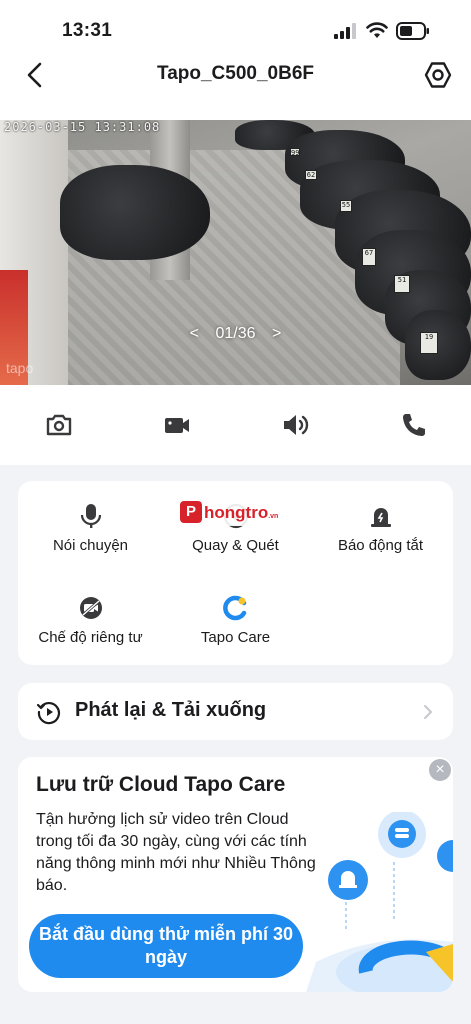 This screenshot has height=1024, width=471. Describe the element at coordinates (379, 902) in the screenshot. I see `cloud-illustration` at that location.